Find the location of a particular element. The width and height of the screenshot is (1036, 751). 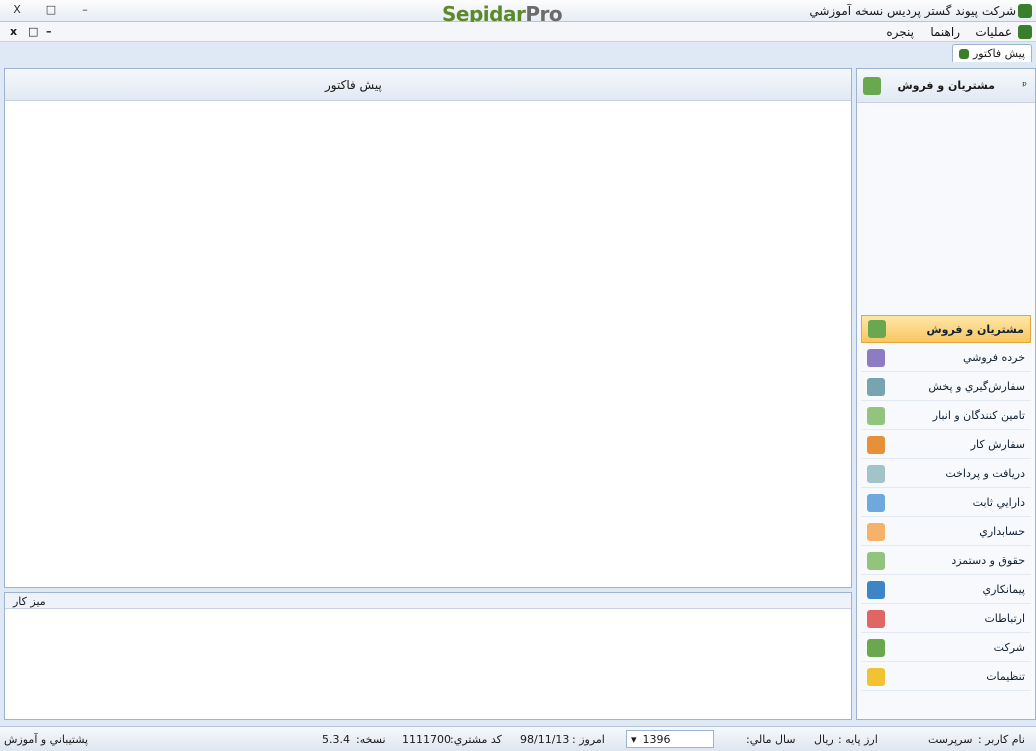

sidebar-item-label: خرده فروشي is located at coordinates (993, 357).